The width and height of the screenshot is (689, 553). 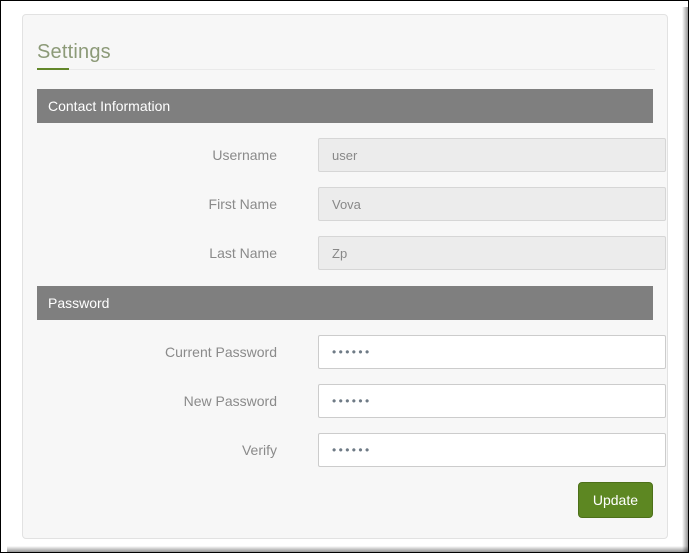 I want to click on input-verify-password, so click(x=492, y=450).